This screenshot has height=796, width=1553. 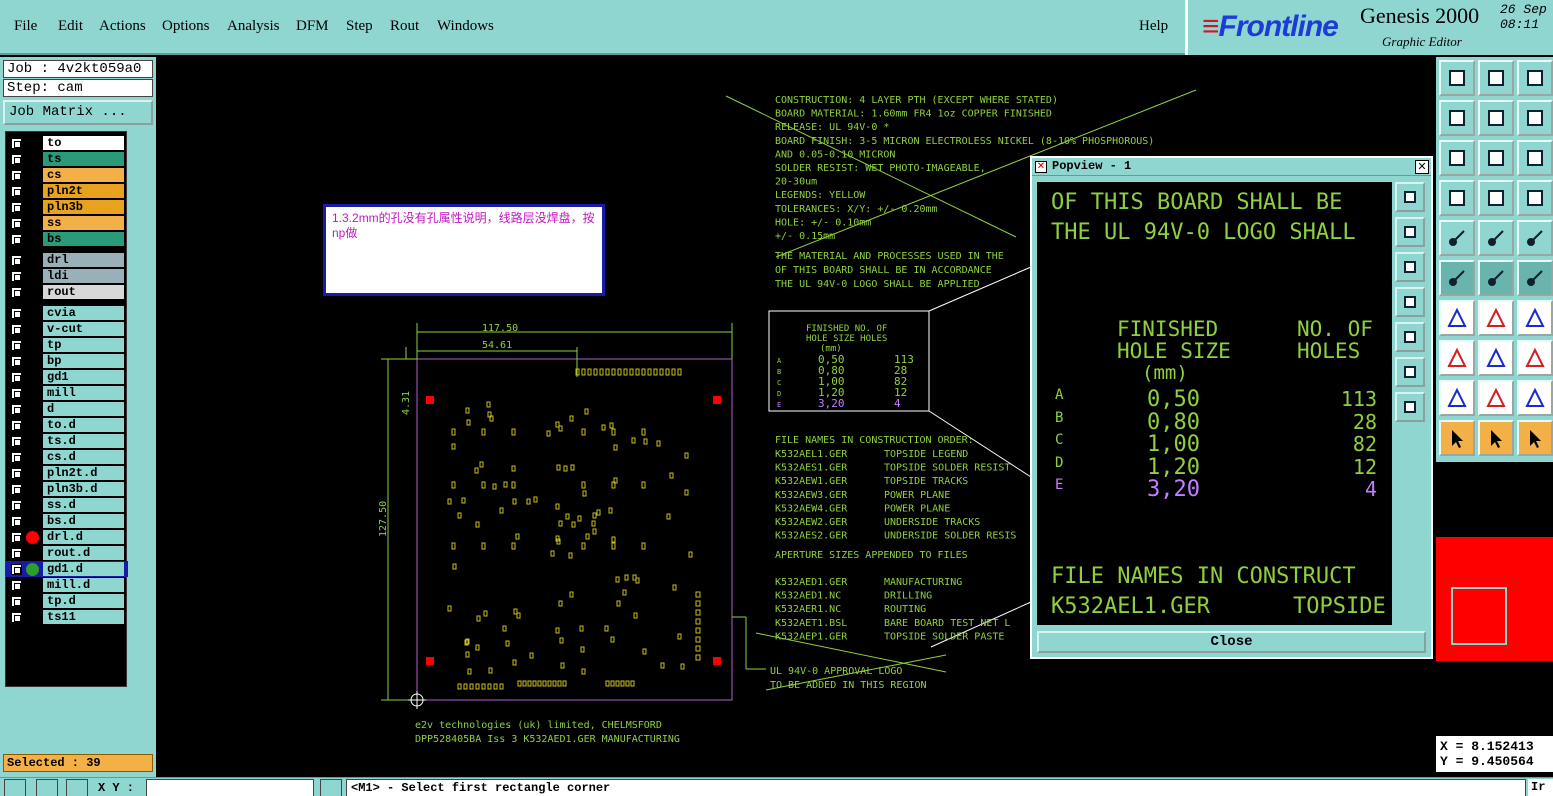 I want to click on pan-button, so click(x=1496, y=158).